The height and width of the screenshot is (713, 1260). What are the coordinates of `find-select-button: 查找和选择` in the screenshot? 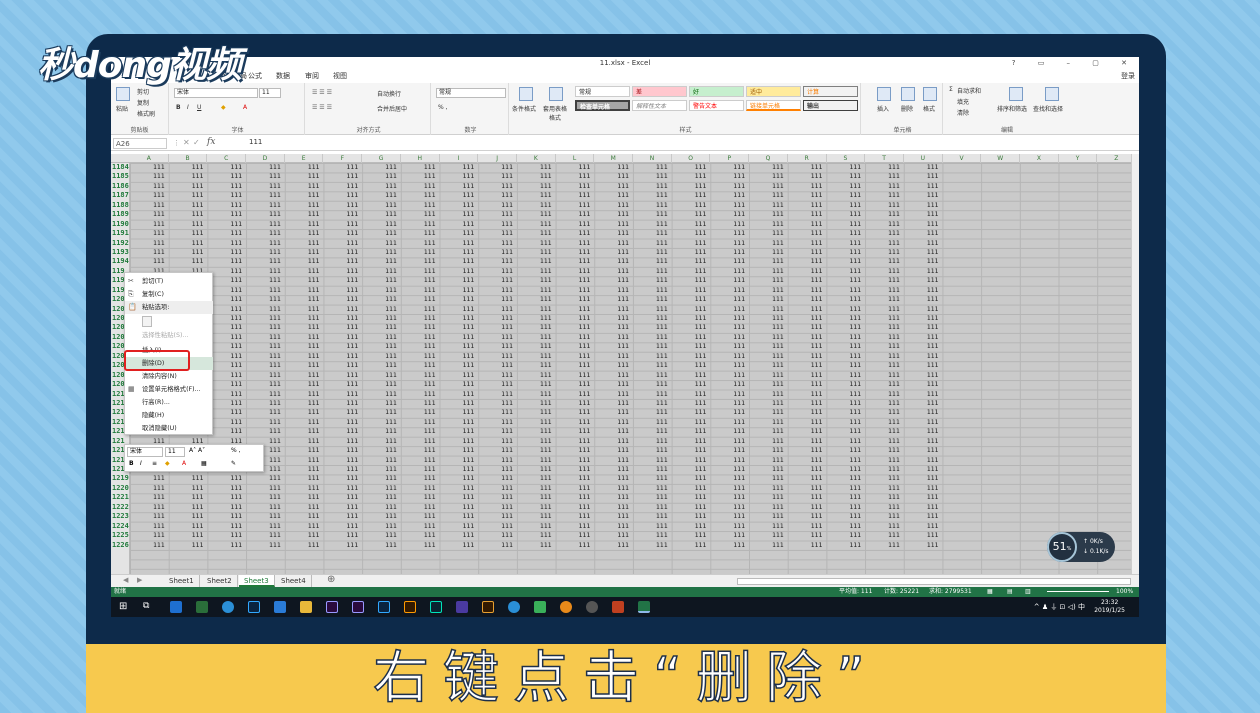 It's located at (1048, 108).